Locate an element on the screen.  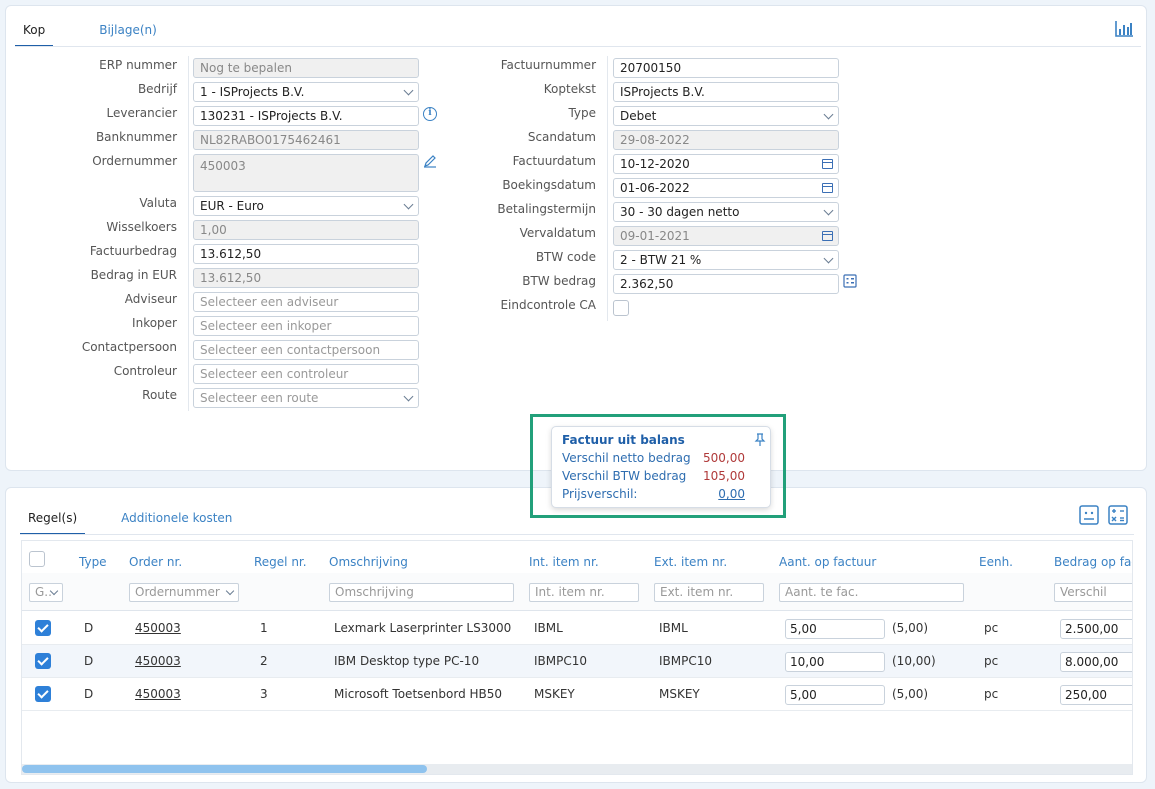
boekingsdatum-field: 01-06-2022 is located at coordinates (726, 188).